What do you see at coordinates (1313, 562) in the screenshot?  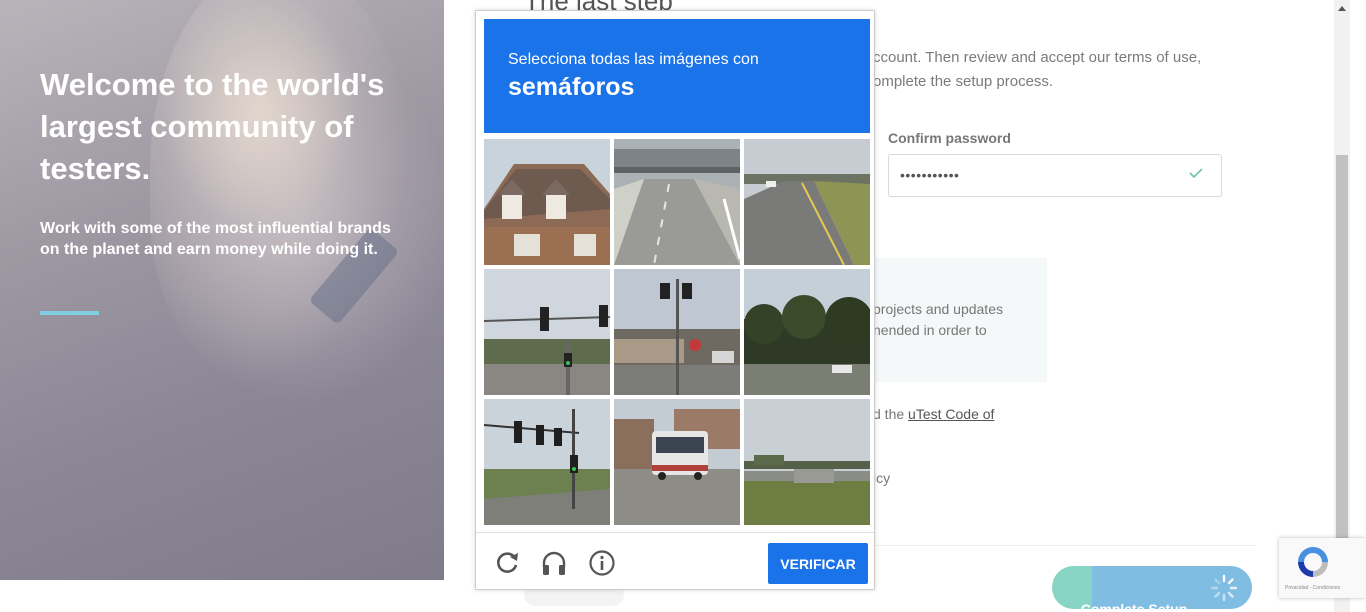 I see `recaptcha-logo` at bounding box center [1313, 562].